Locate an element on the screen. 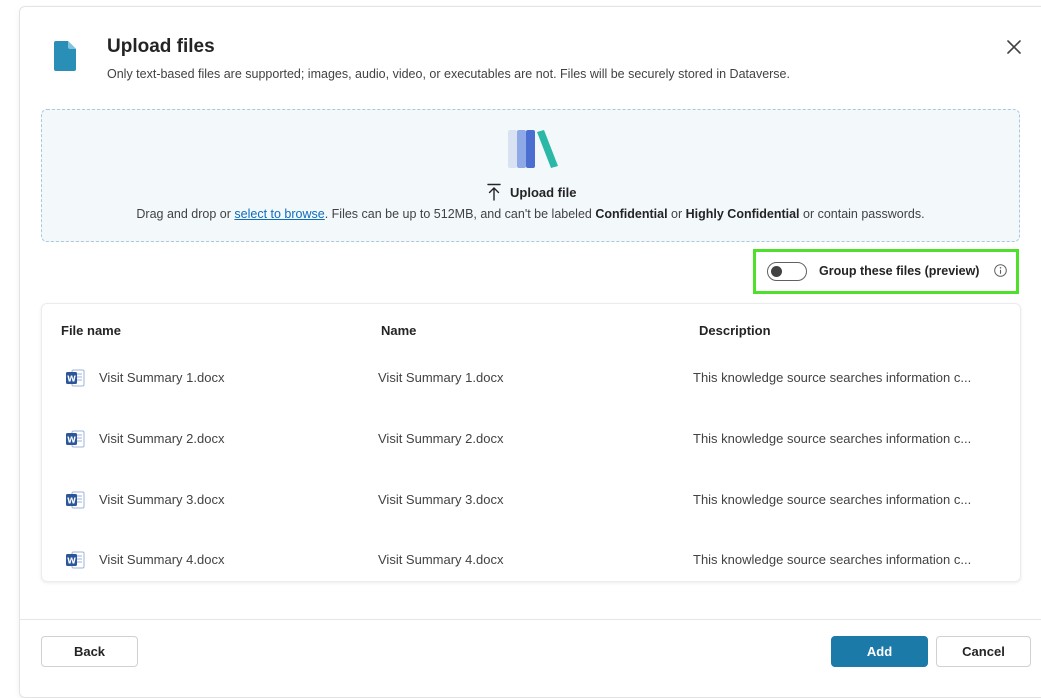 This screenshot has width=1041, height=698. books-icon is located at coordinates (533, 149).